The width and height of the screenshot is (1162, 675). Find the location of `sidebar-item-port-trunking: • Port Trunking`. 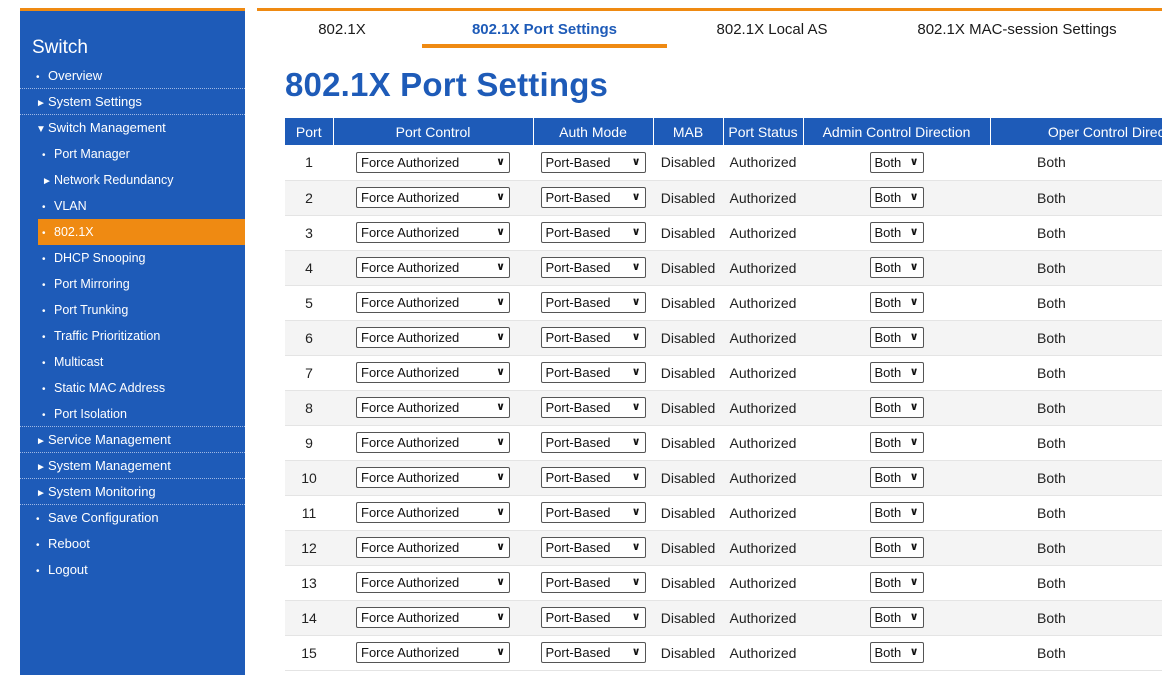

sidebar-item-port-trunking: • Port Trunking is located at coordinates (132, 310).